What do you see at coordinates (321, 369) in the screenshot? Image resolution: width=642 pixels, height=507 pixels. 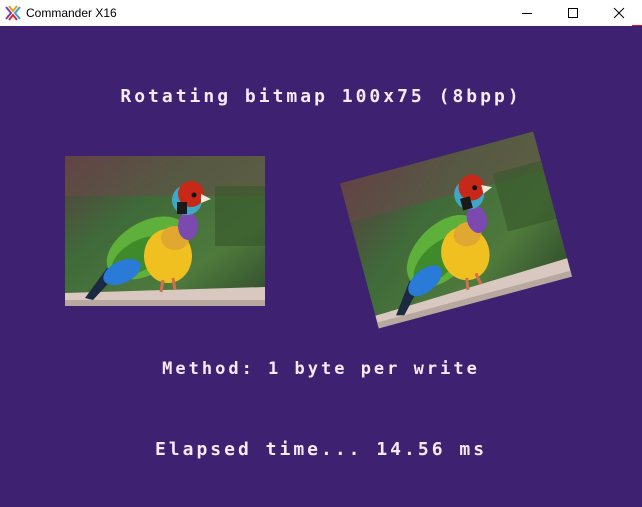 I see `method-label: Method: 1 byte per write` at bounding box center [321, 369].